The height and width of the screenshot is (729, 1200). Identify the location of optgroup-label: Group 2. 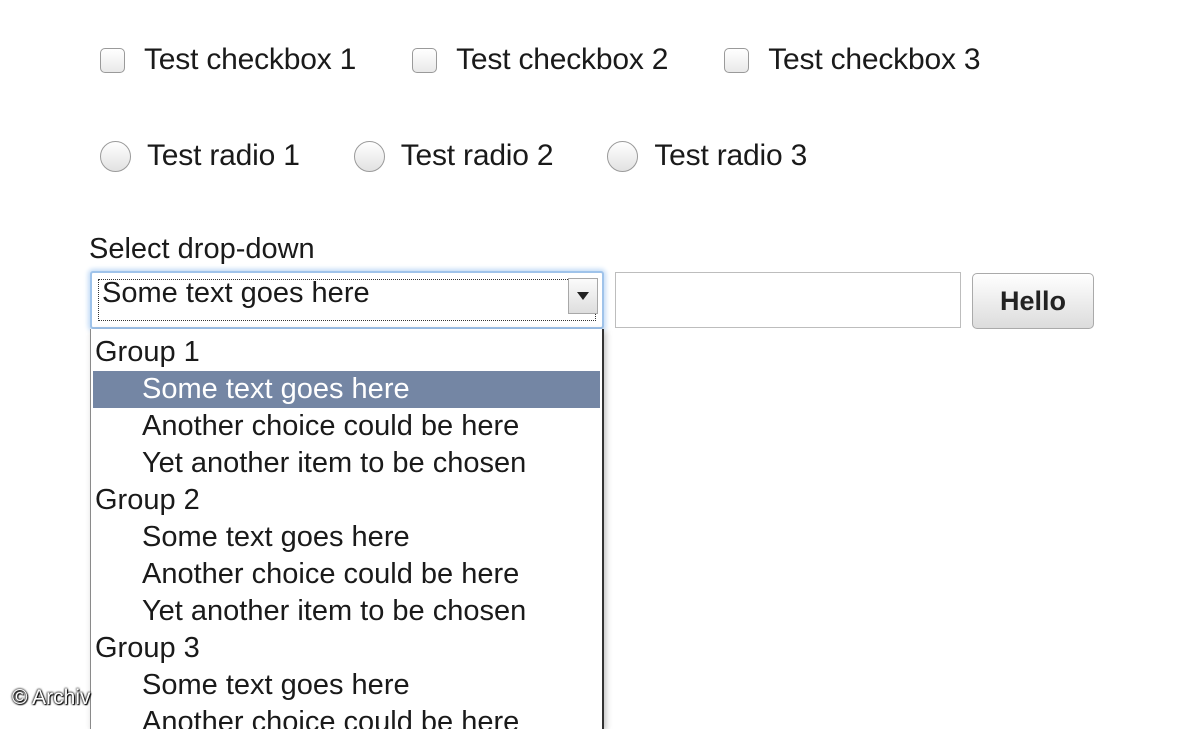
(147, 500).